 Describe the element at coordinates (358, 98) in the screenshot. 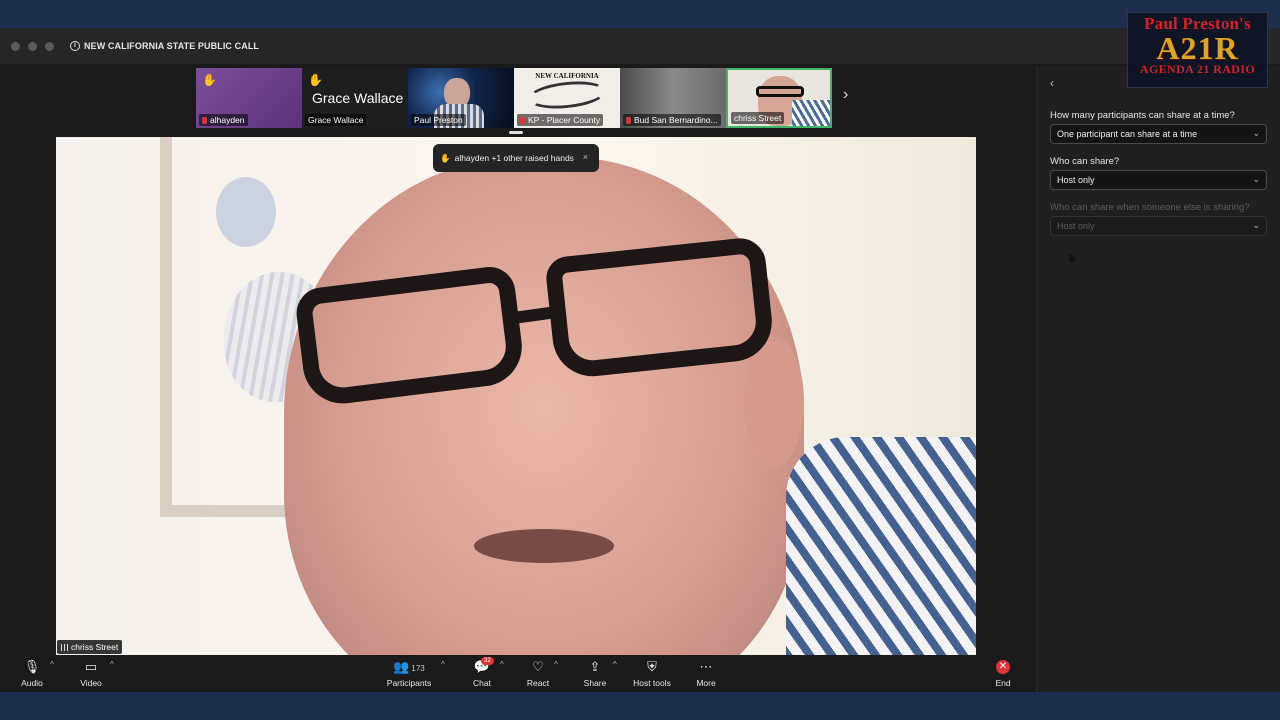

I see `participant-big-name: Grace Wallace` at that location.